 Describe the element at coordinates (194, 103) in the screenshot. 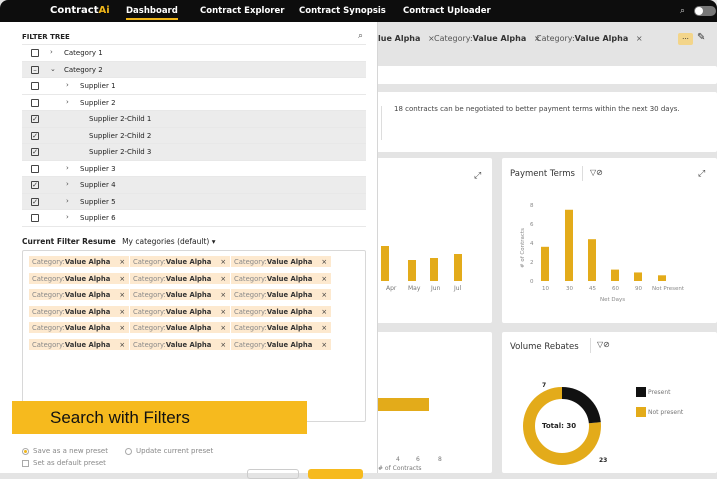

I see `tree-row: › Supplier 2` at that location.